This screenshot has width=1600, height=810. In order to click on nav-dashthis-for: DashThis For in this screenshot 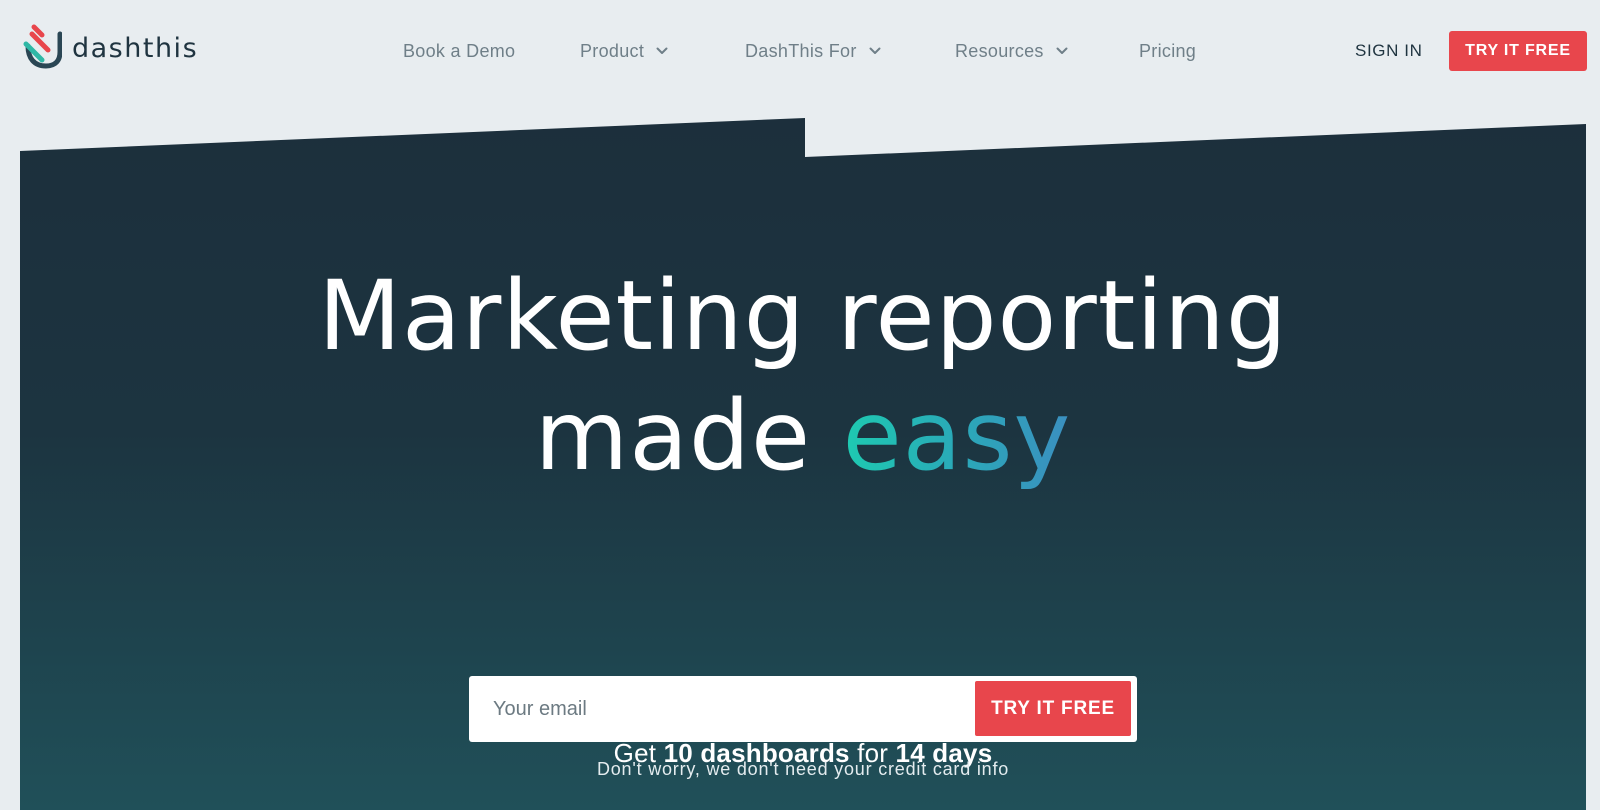, I will do `click(813, 51)`.